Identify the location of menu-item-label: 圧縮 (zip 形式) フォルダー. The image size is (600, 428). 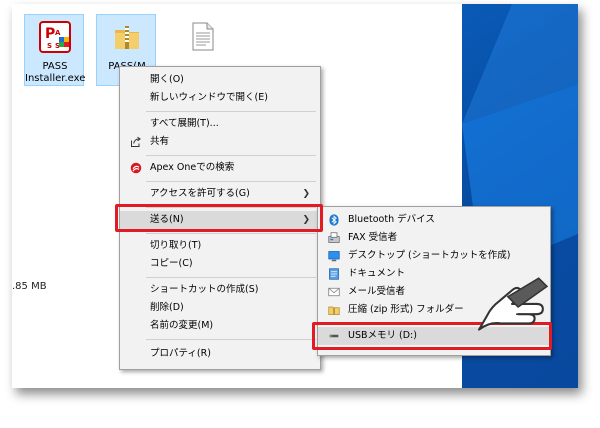
(406, 309).